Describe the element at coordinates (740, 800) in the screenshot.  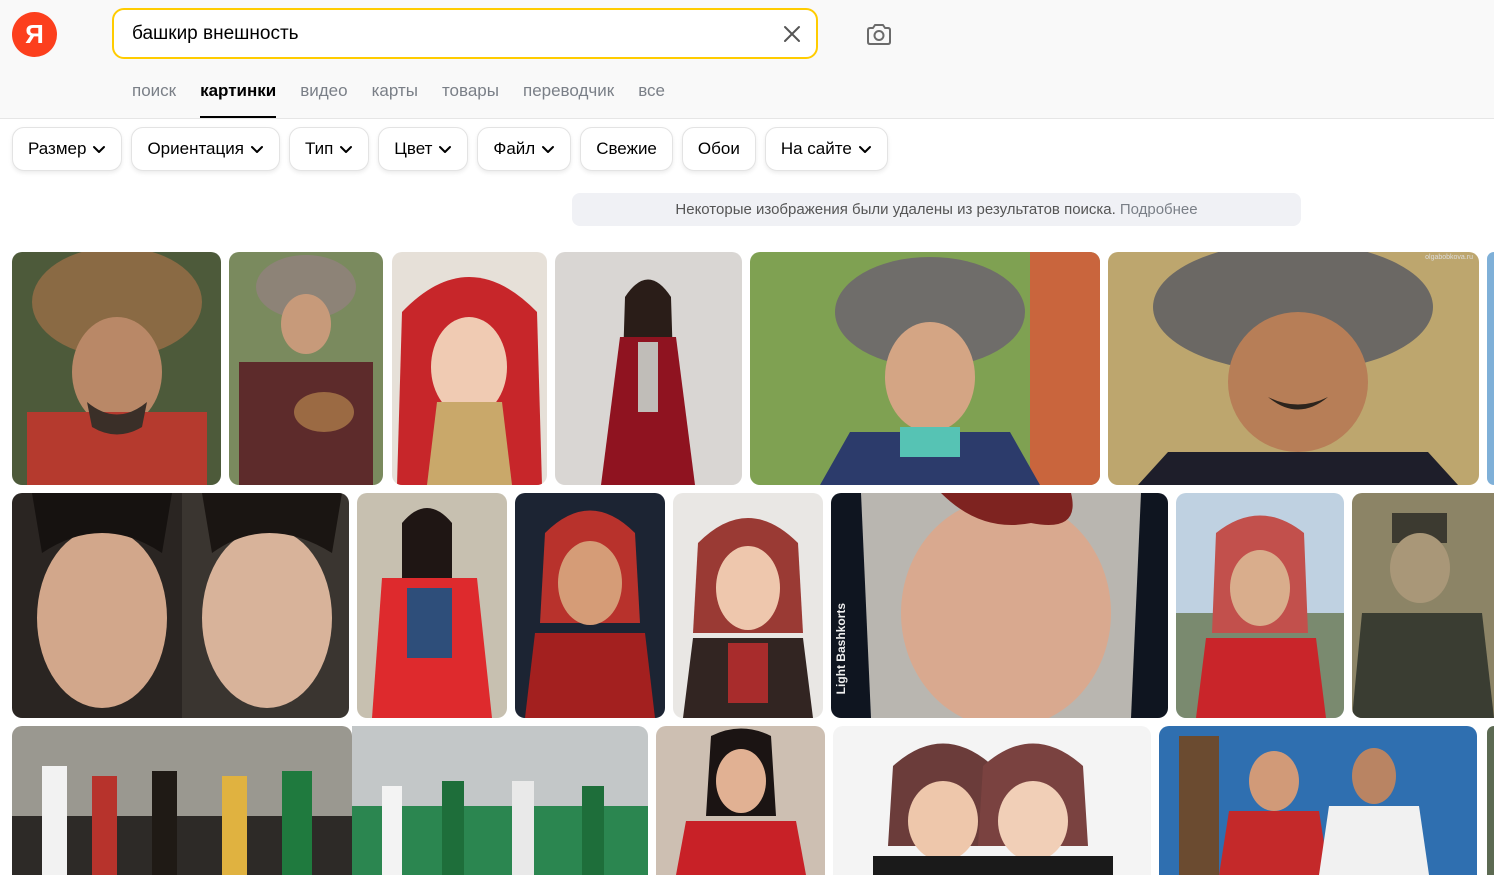
I see `image-result-woman-headband` at that location.